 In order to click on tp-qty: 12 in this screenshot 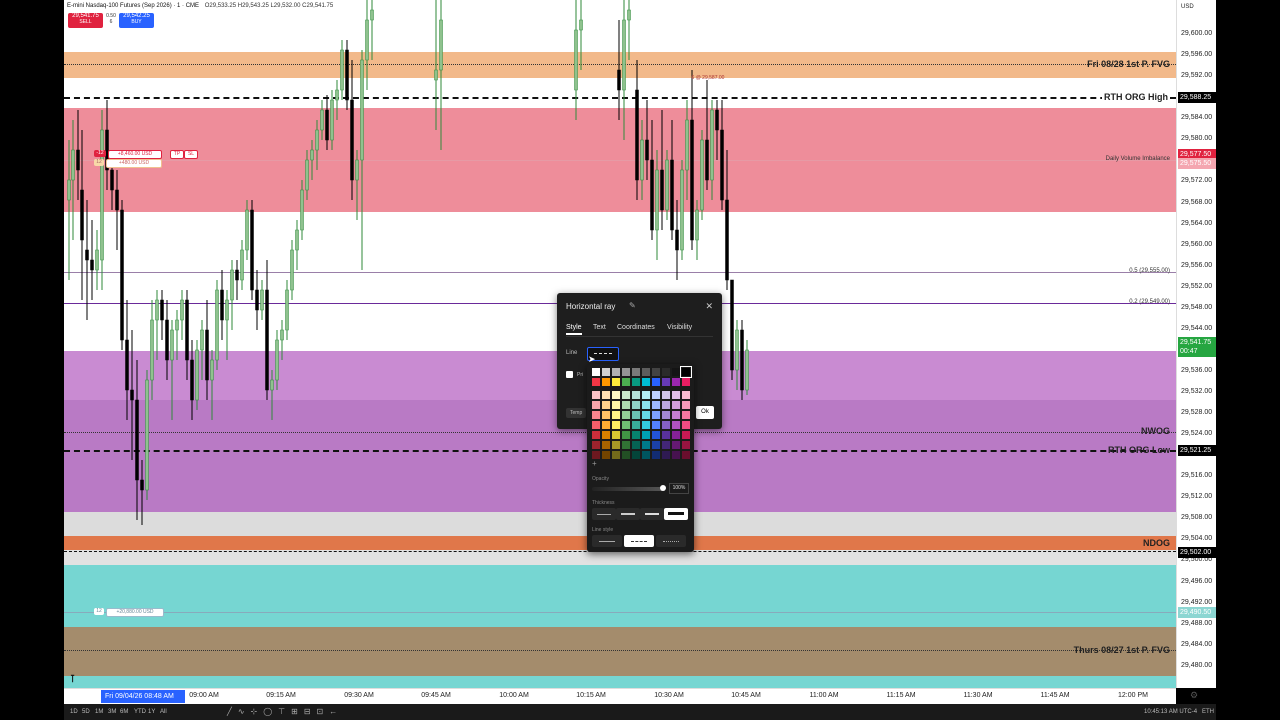, I will do `click(99, 162)`.